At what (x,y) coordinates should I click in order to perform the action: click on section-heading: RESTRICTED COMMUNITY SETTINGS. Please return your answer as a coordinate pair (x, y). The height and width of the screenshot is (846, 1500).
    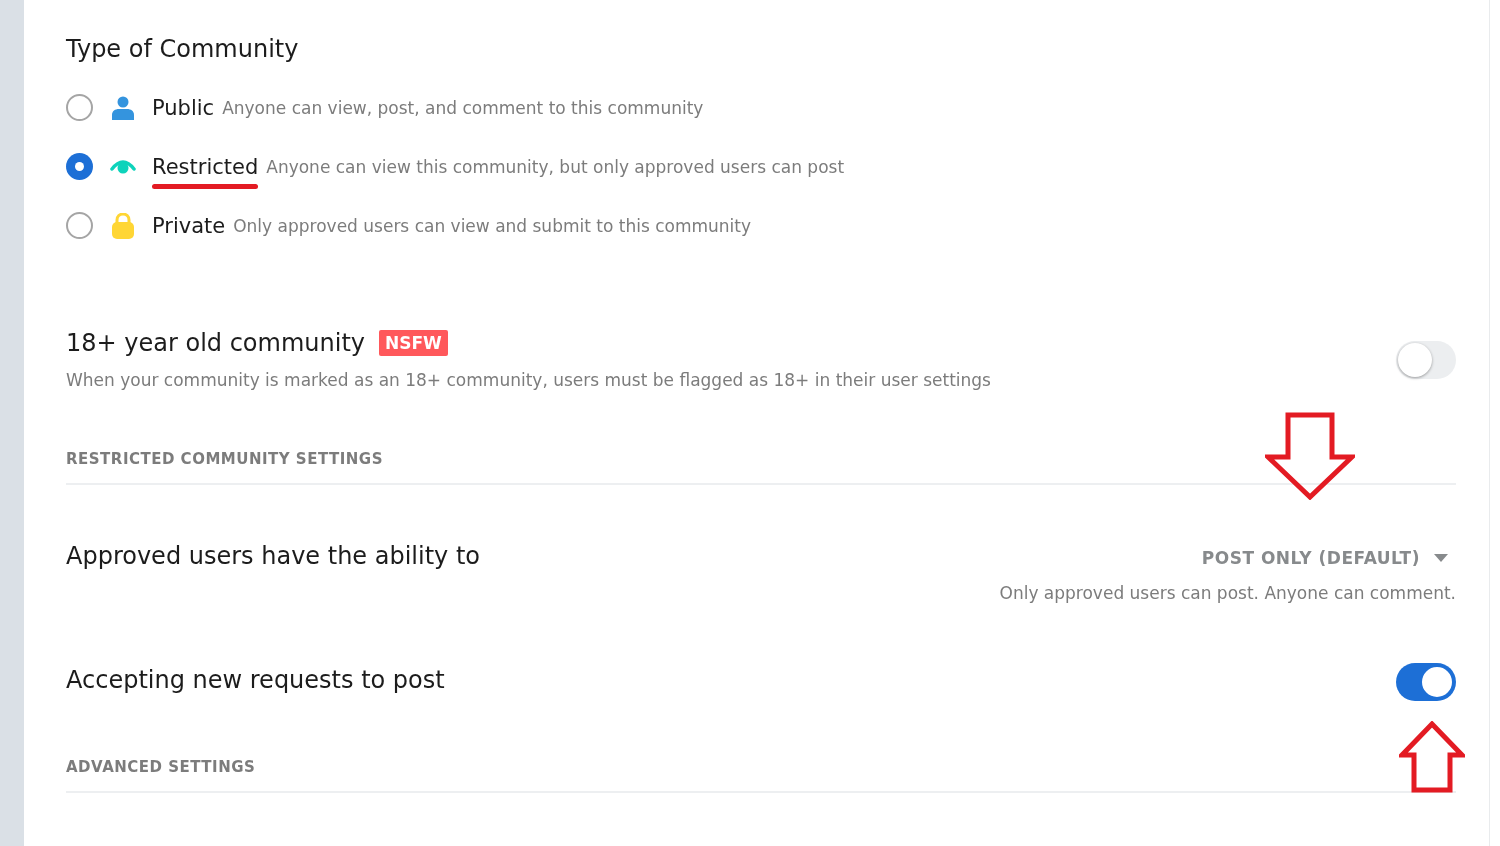
    Looking at the image, I should click on (224, 459).